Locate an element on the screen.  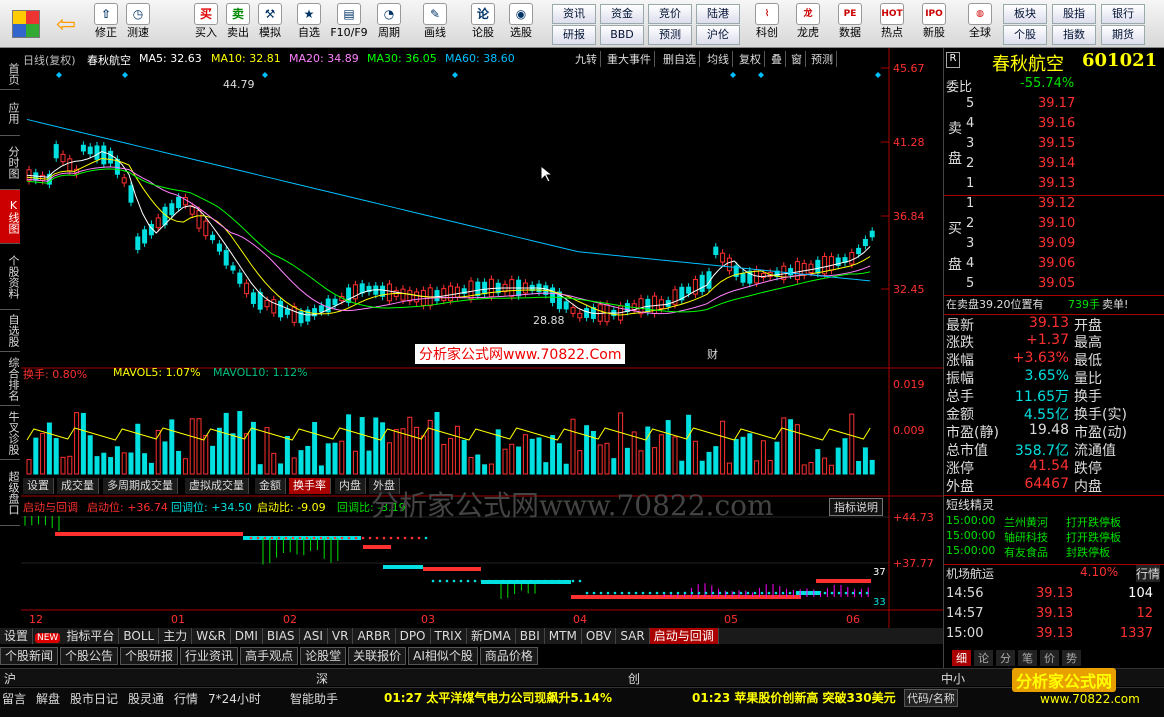
toolbar-btn2-4: IPO 新股 is located at coordinates (934, 24).